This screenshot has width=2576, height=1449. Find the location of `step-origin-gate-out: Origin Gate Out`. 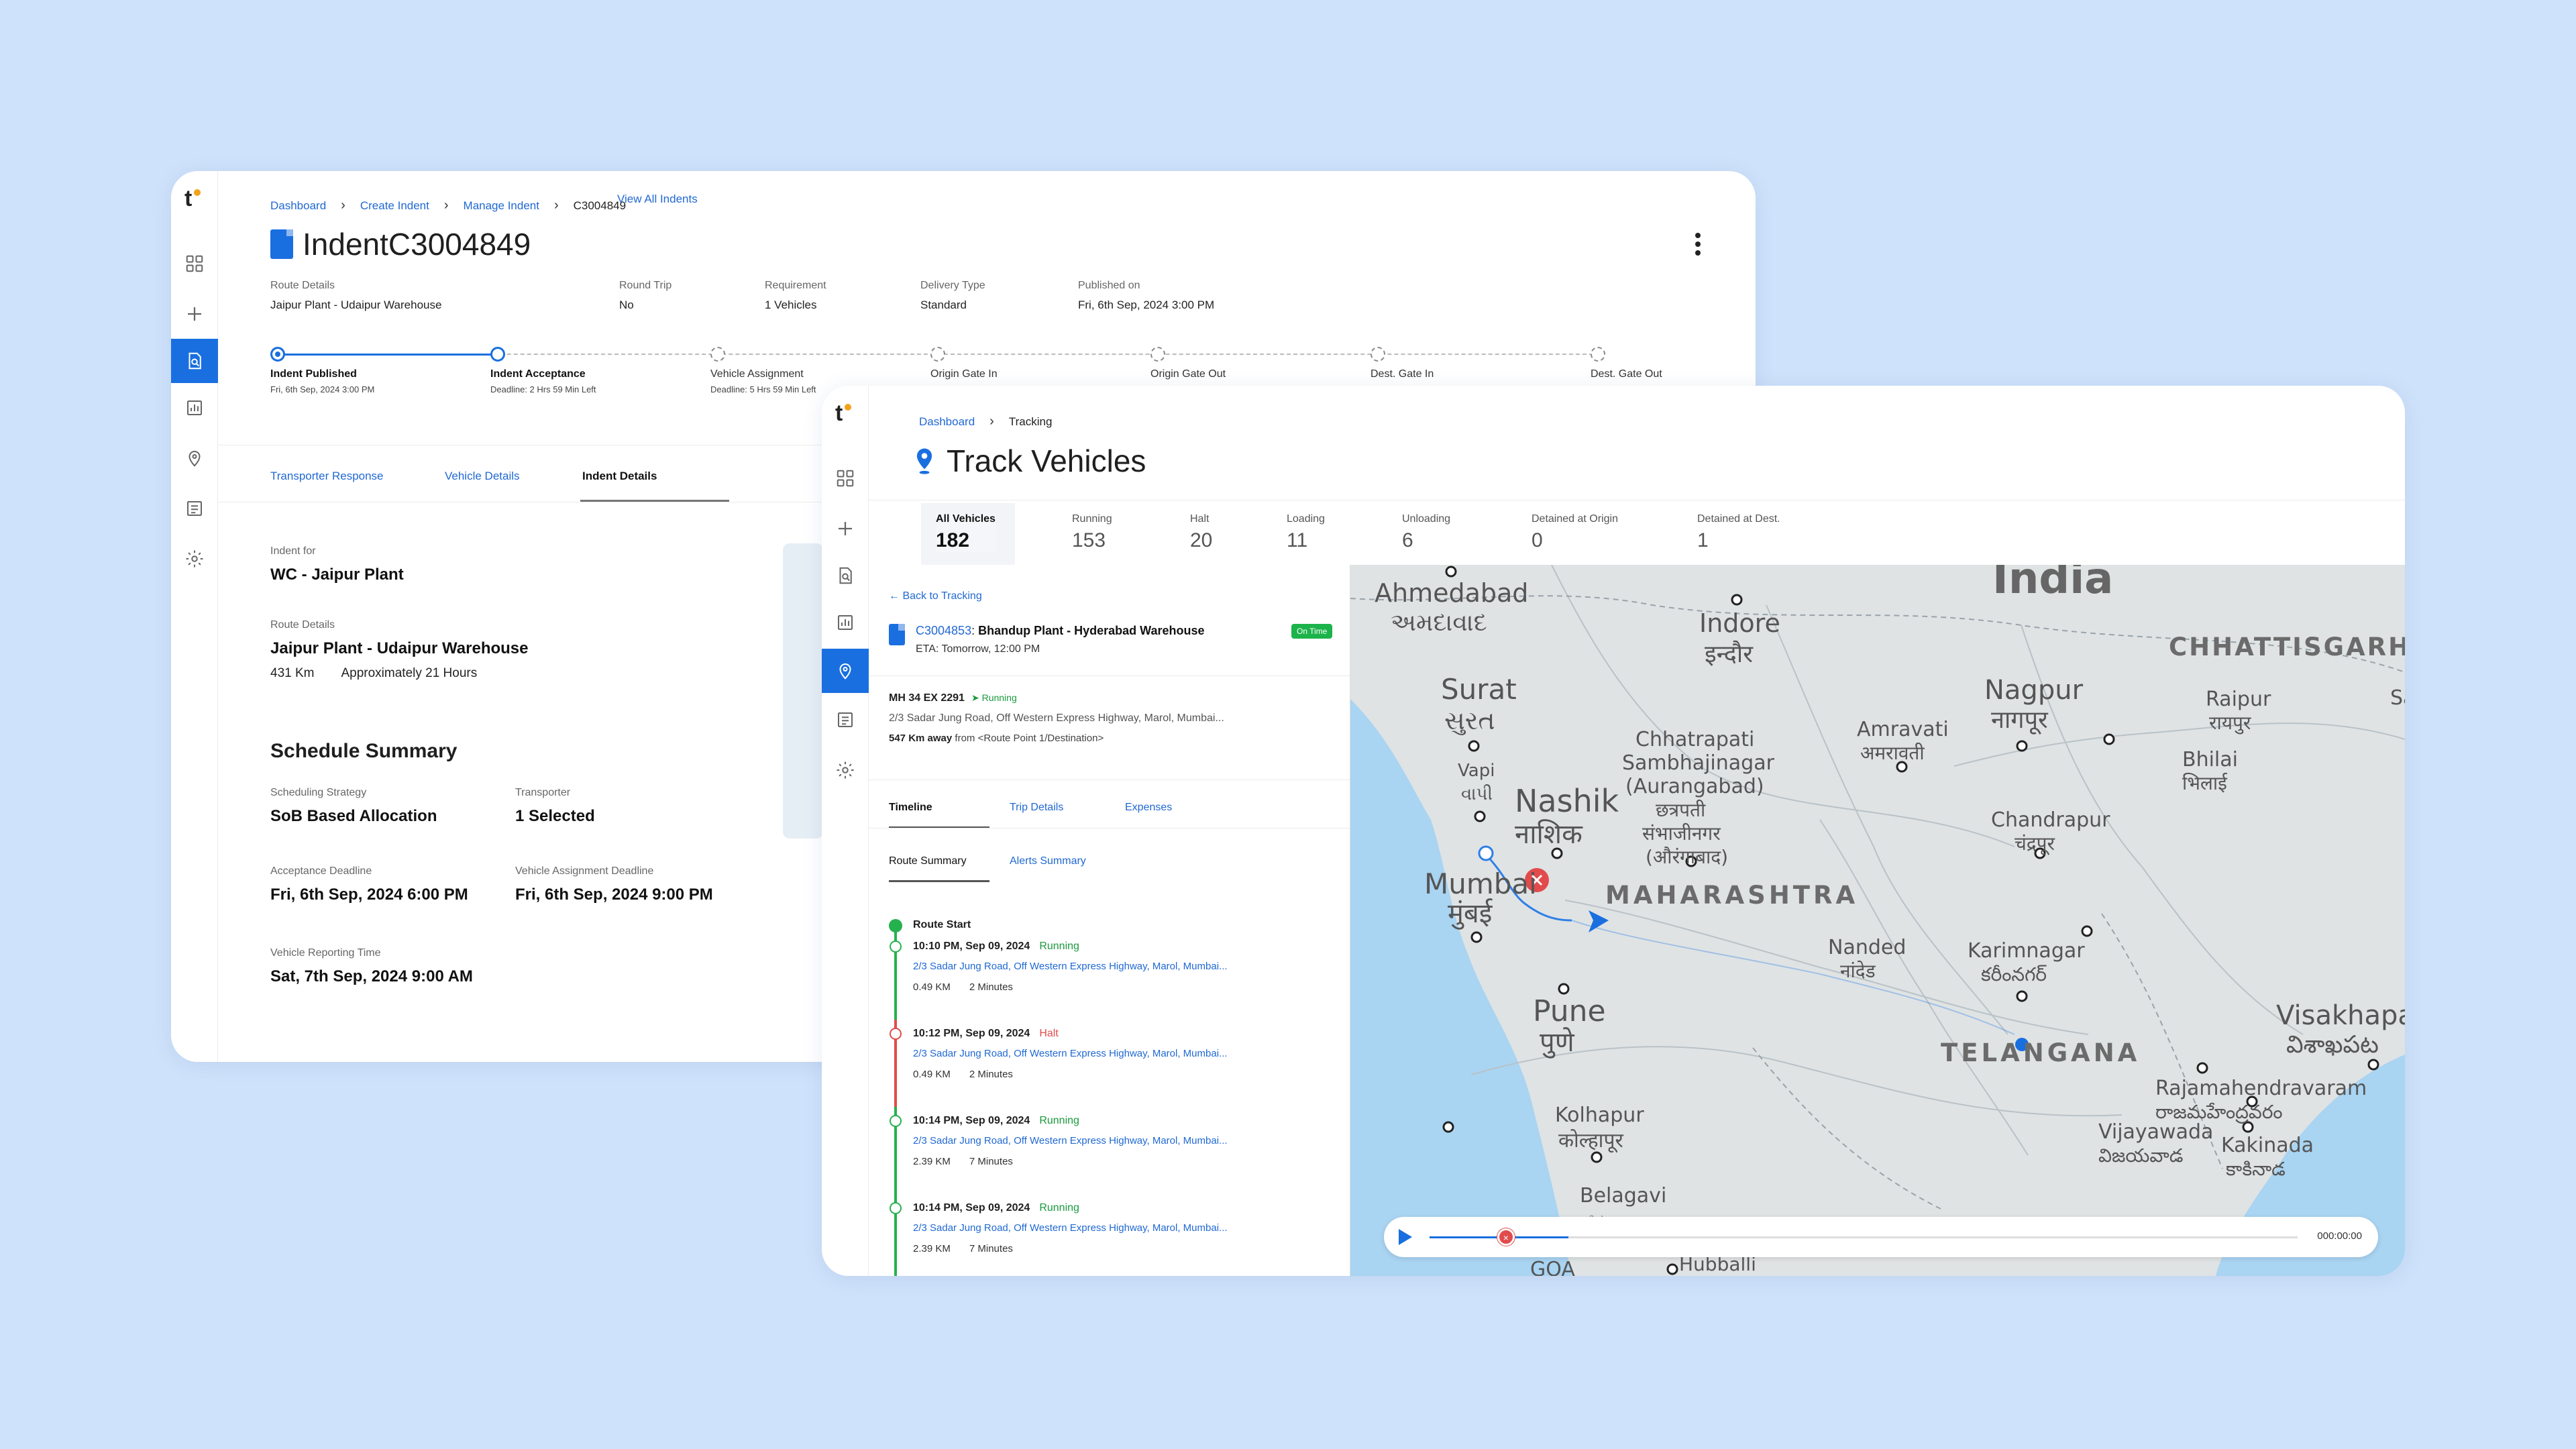

step-origin-gate-out: Origin Gate Out is located at coordinates (1188, 363).